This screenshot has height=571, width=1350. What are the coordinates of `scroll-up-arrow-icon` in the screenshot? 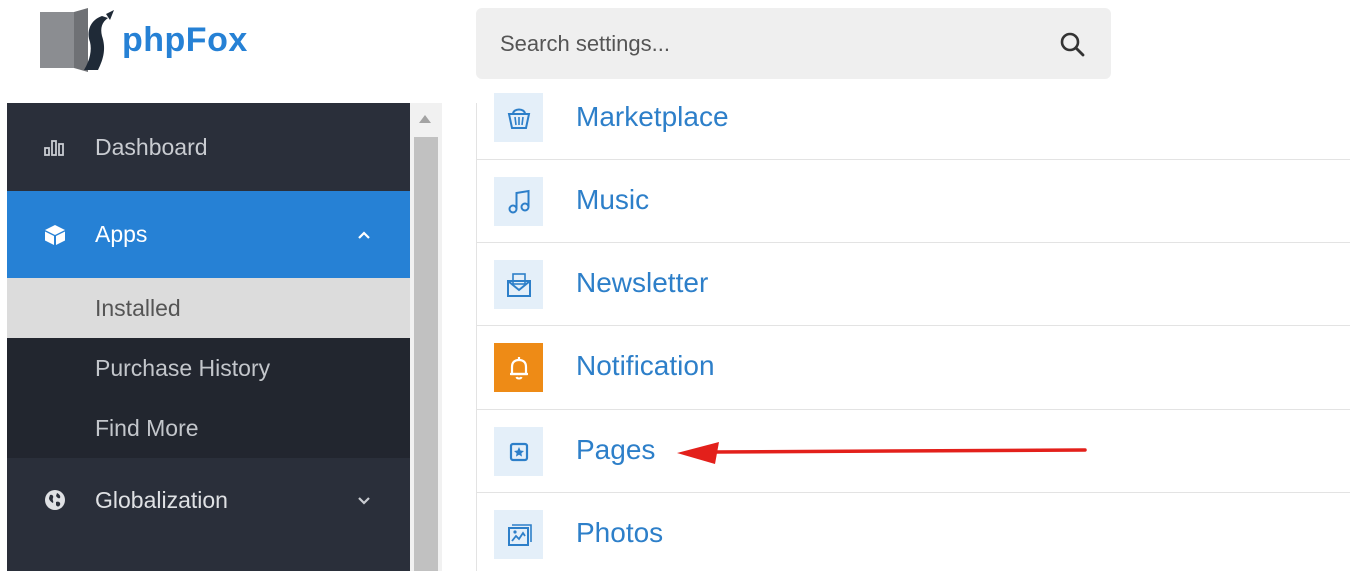 It's located at (425, 119).